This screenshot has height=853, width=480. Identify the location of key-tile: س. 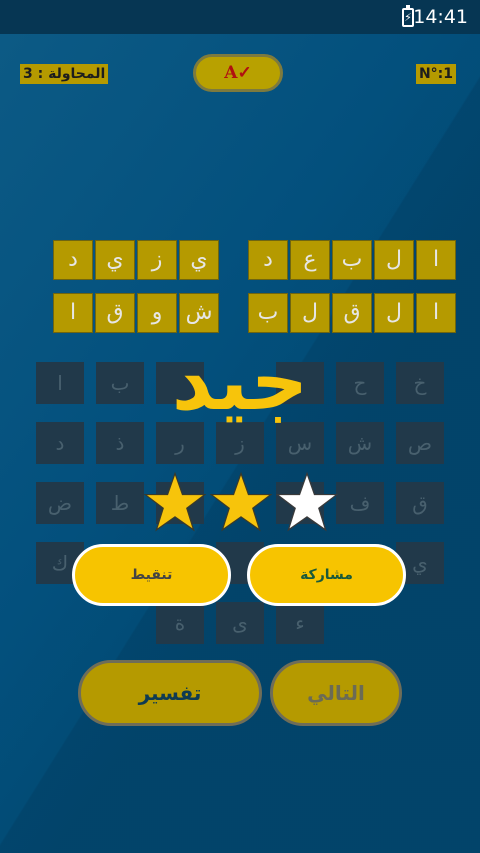
(300, 443).